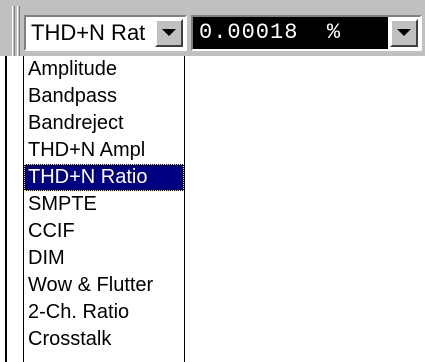 The image size is (425, 362). I want to click on window-edge, so click(6, 209).